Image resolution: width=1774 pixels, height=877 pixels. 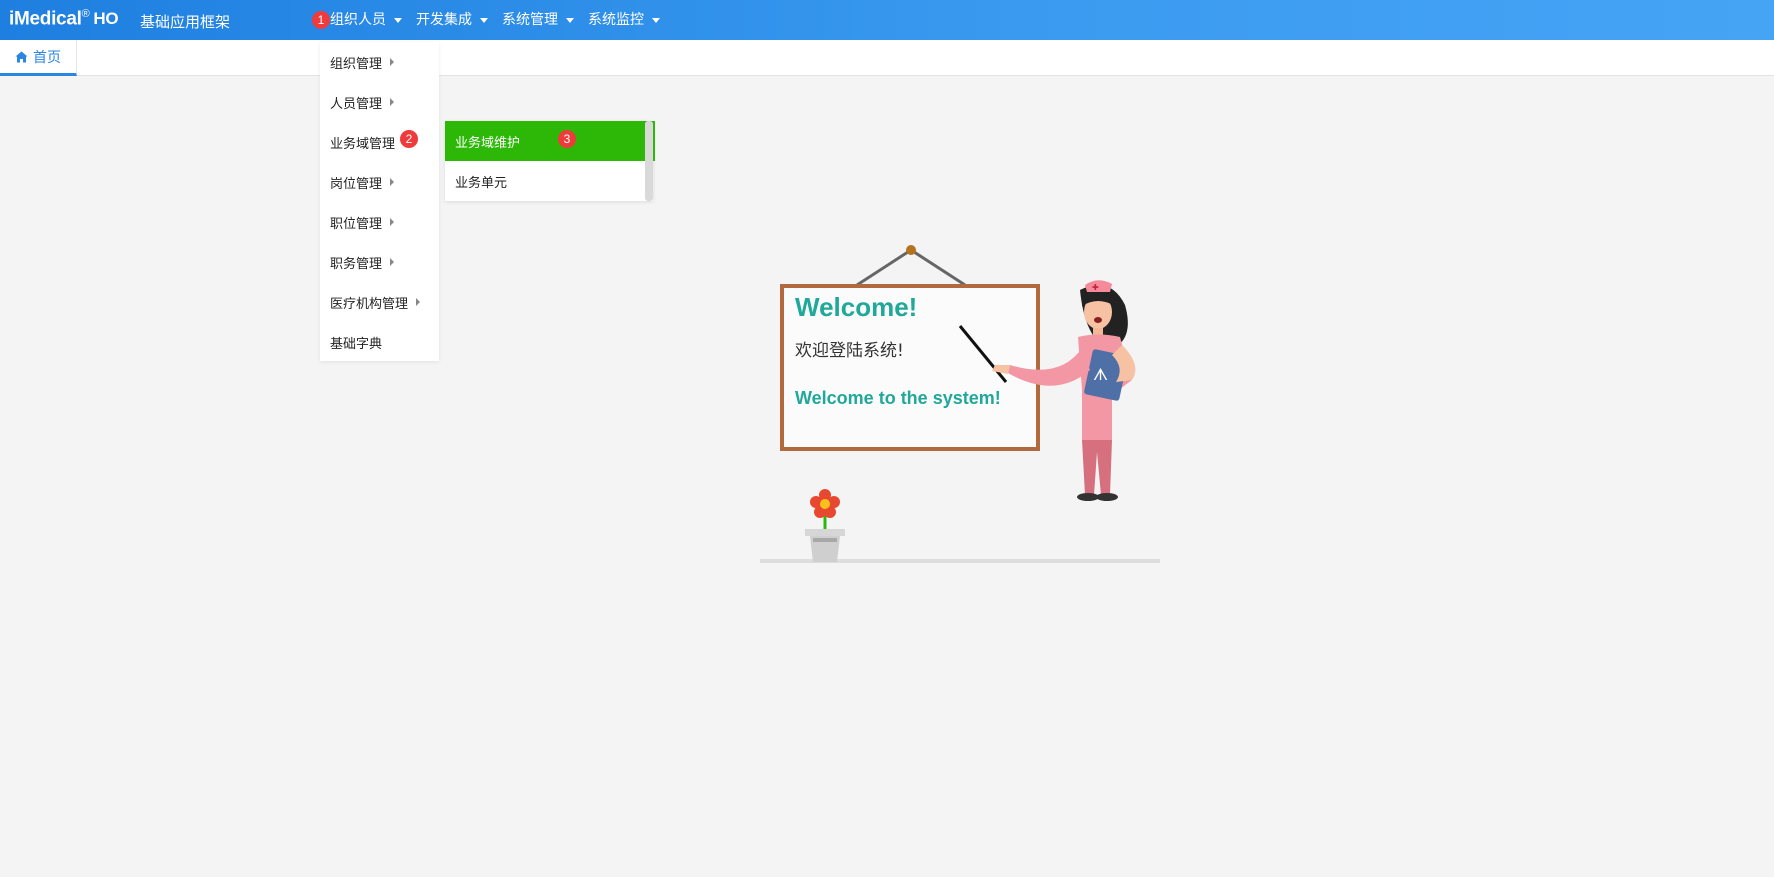 What do you see at coordinates (363, 144) in the screenshot?
I see `menu-item-label: 业务域管理` at bounding box center [363, 144].